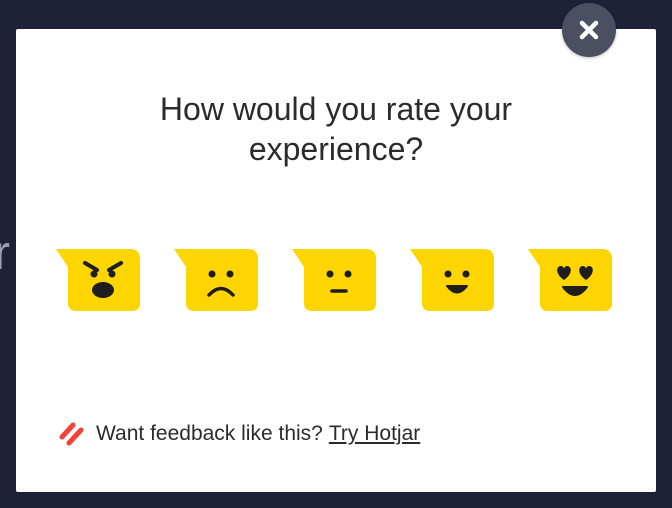 The width and height of the screenshot is (672, 508). I want to click on survey-question: How would you rate your experience?, so click(336, 129).